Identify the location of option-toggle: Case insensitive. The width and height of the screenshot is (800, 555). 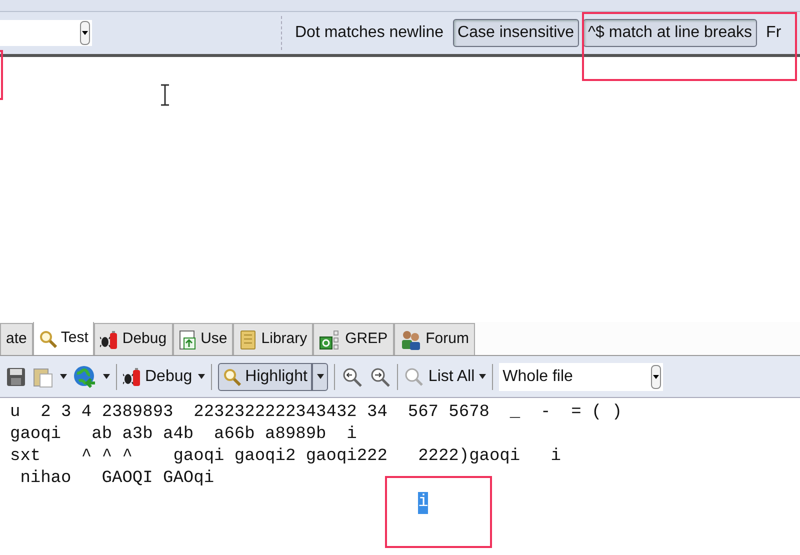
(516, 33).